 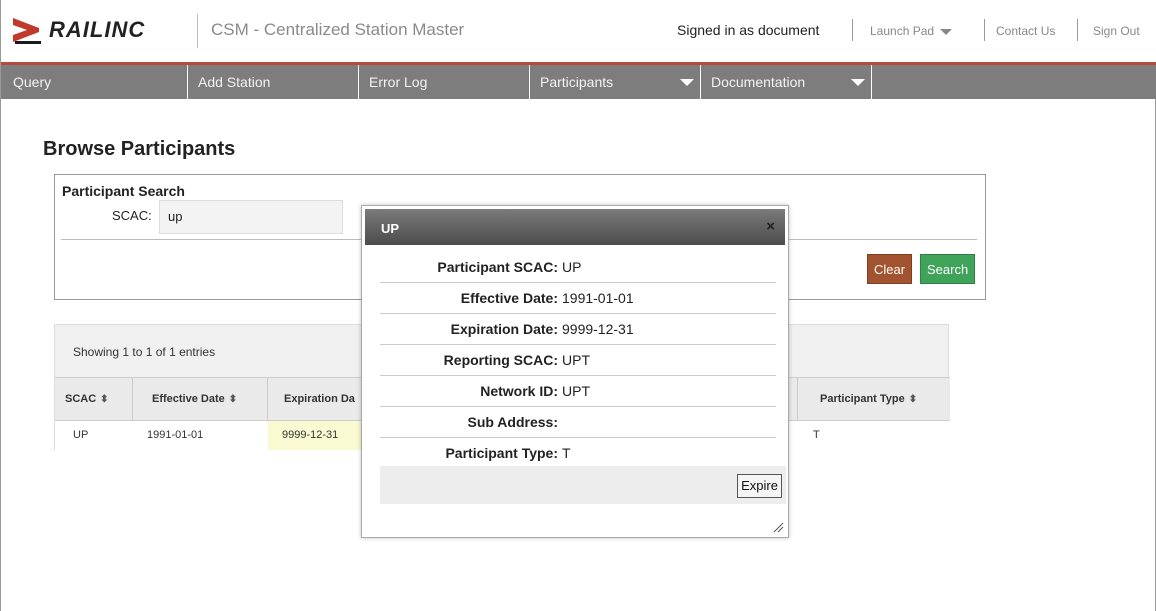 What do you see at coordinates (273, 82) in the screenshot?
I see `nav-add-station: Add Station` at bounding box center [273, 82].